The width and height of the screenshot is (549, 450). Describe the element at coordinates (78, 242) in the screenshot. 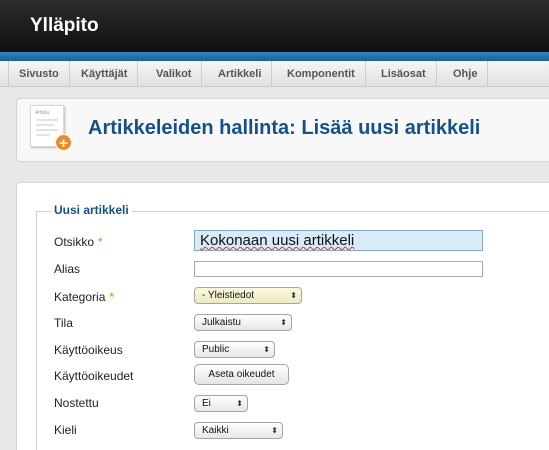

I see `title-label: Otsikko *` at that location.